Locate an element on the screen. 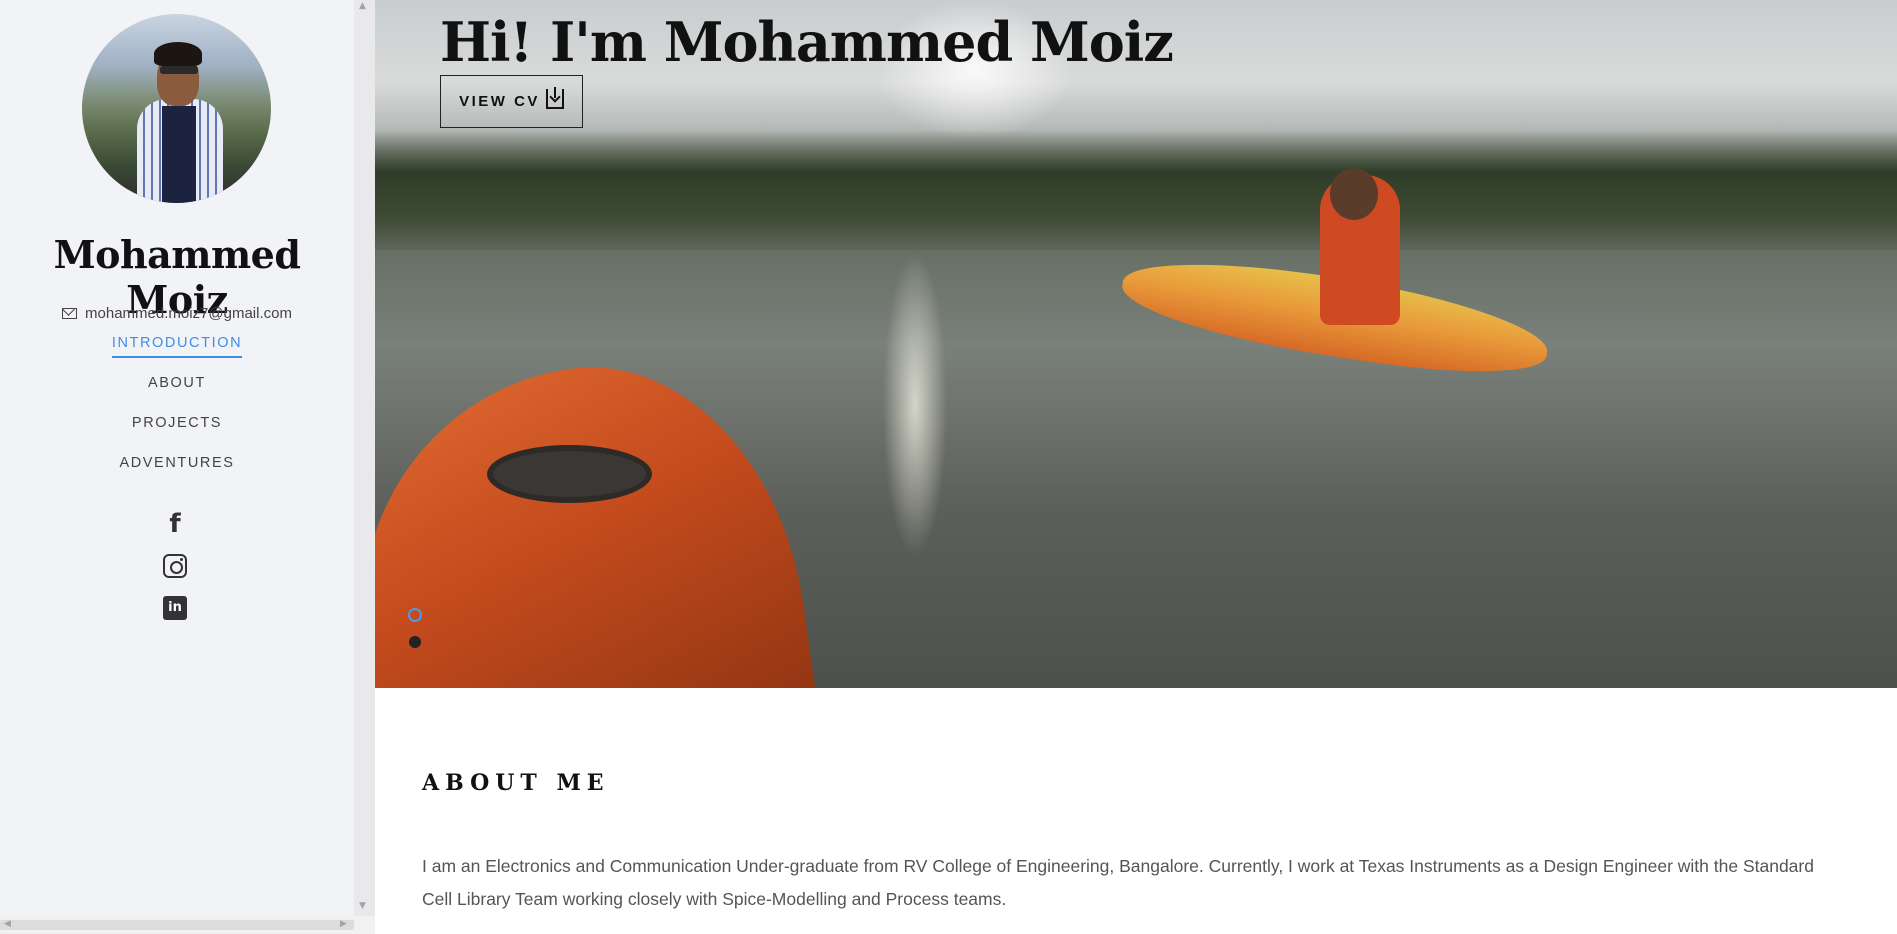  instagram-icon is located at coordinates (175, 566).